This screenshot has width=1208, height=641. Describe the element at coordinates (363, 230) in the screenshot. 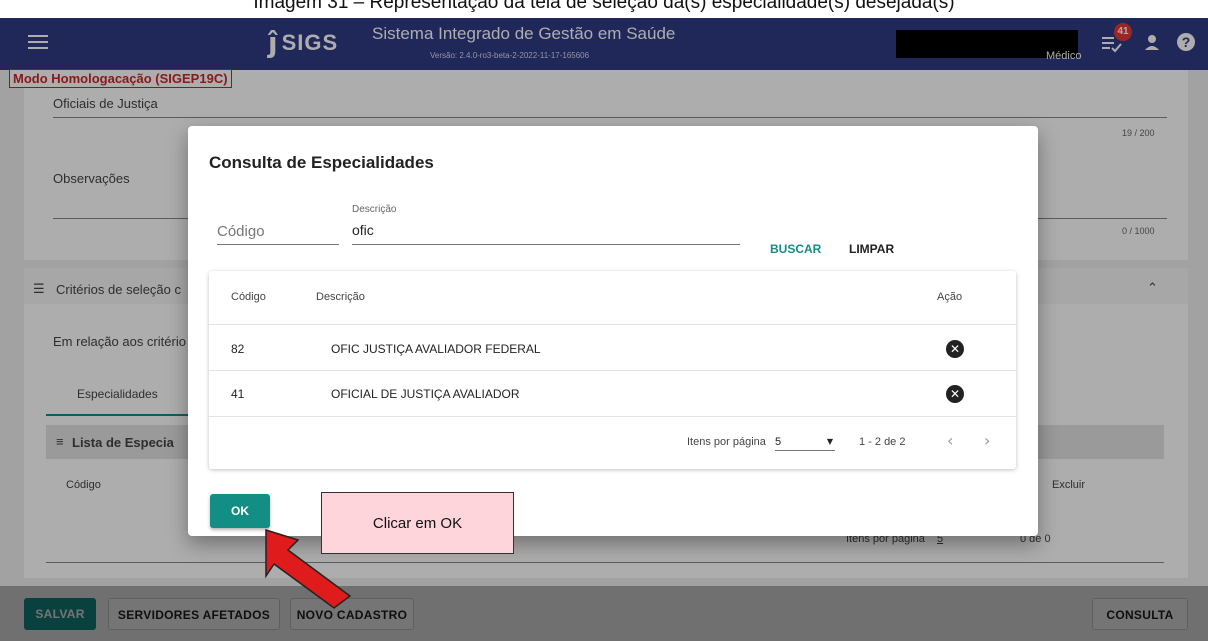

I see `description-value: ofic` at that location.